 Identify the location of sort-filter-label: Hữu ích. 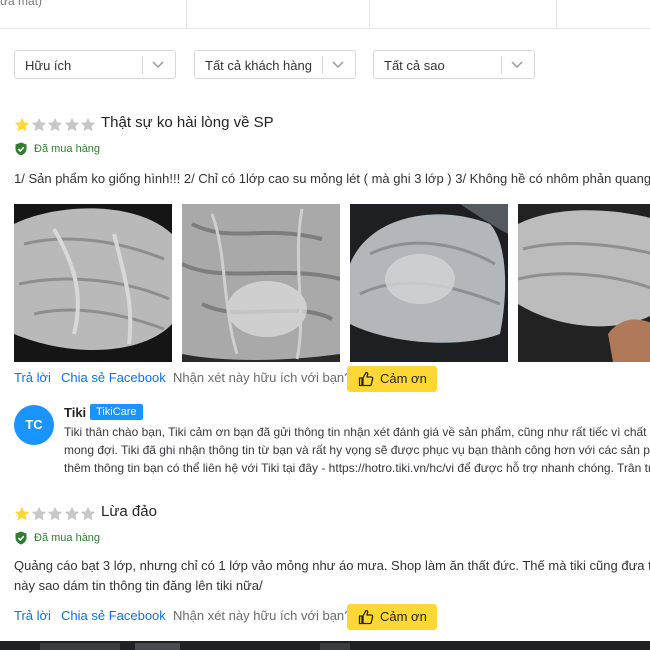
(48, 65).